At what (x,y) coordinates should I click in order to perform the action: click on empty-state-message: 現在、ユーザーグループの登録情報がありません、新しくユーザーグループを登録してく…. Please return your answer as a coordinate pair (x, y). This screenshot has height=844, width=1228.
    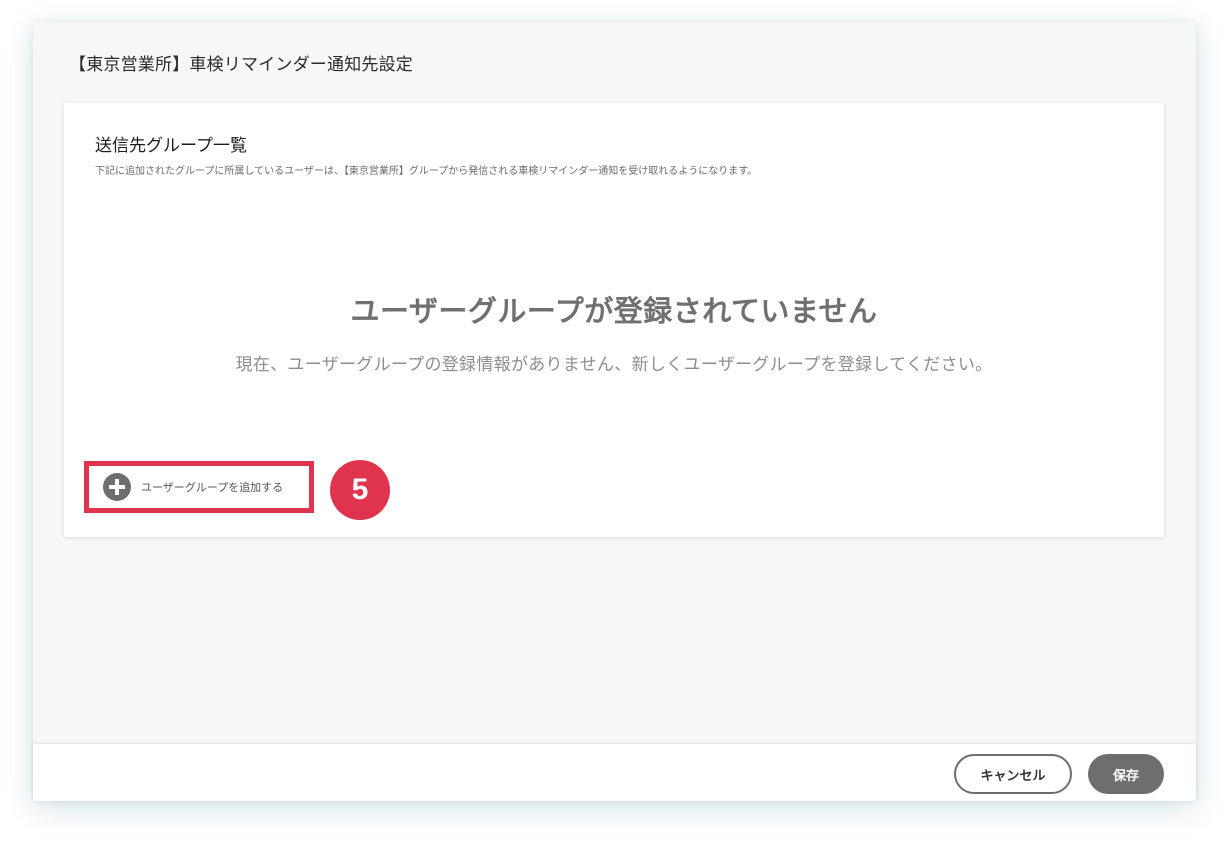
    Looking at the image, I should click on (614, 365).